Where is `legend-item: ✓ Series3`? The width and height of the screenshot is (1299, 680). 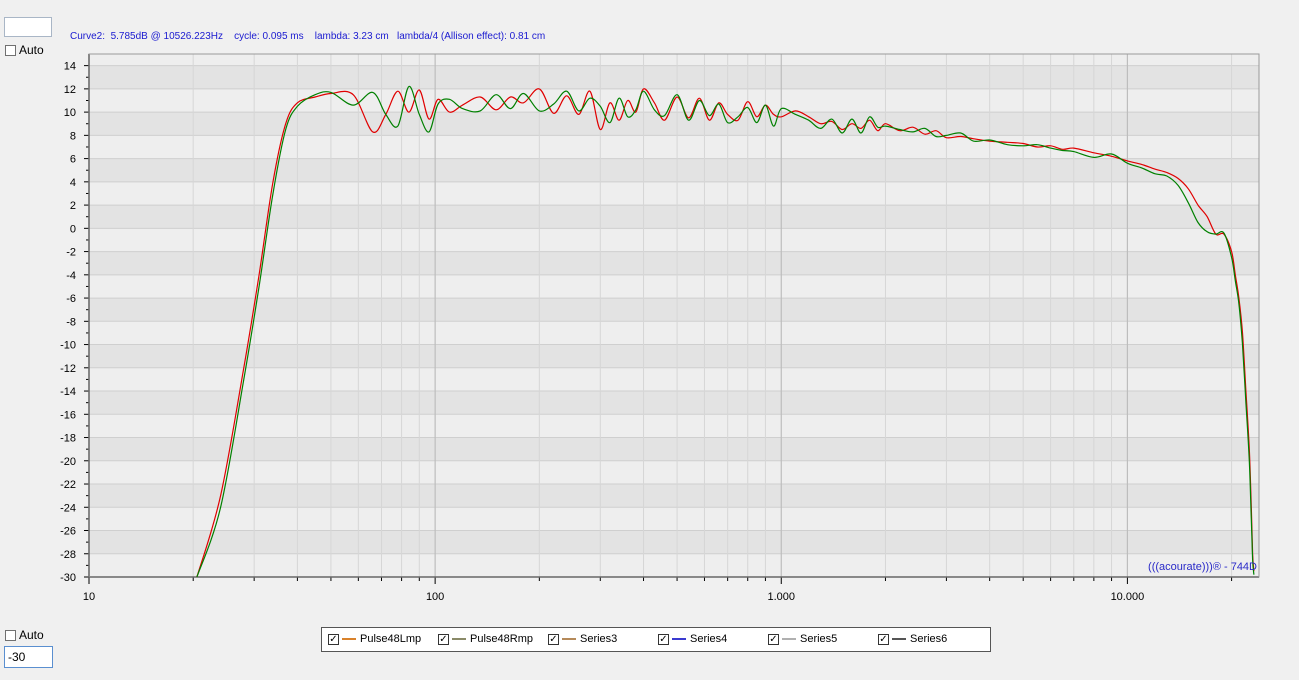
legend-item: ✓ Series3 is located at coordinates (582, 639).